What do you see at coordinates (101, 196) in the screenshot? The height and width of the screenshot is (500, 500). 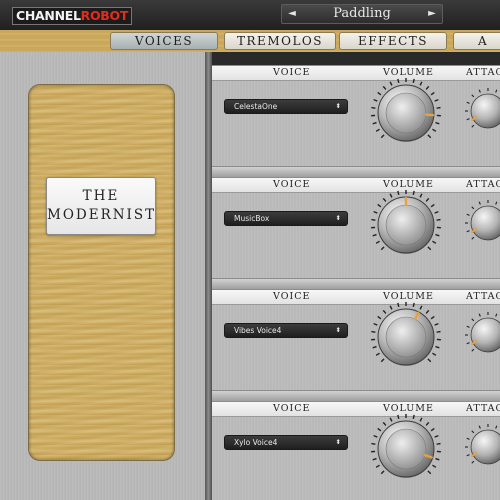 I see `instrument-name-line1: THE` at bounding box center [101, 196].